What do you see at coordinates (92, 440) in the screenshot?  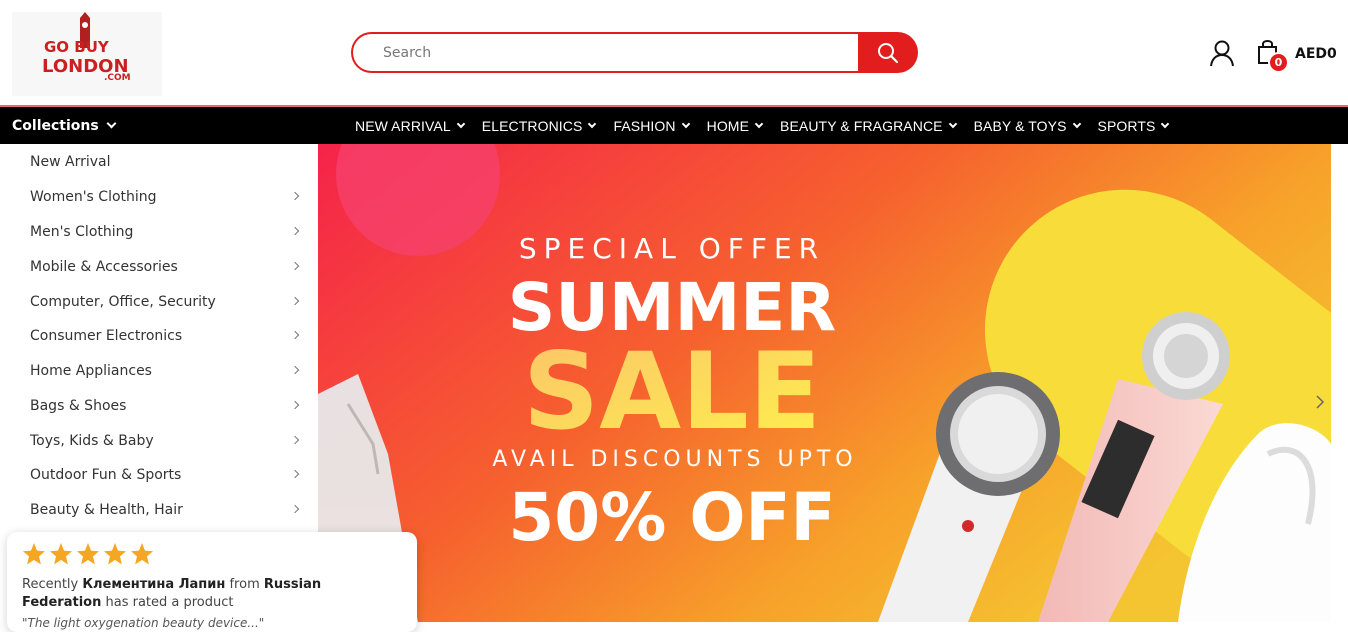 I see `sidebar-item-label: Toys, Kids & Baby` at bounding box center [92, 440].